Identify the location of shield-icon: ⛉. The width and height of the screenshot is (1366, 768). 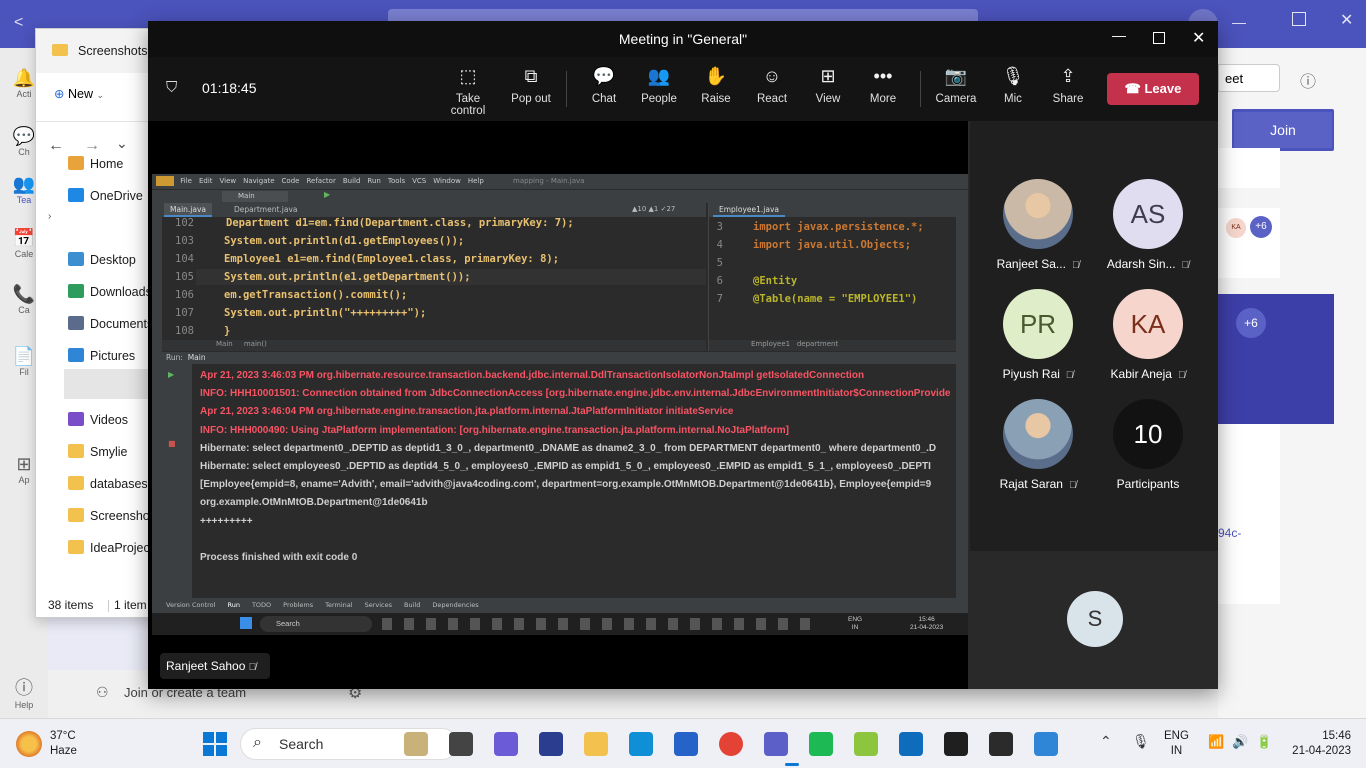
(171, 87).